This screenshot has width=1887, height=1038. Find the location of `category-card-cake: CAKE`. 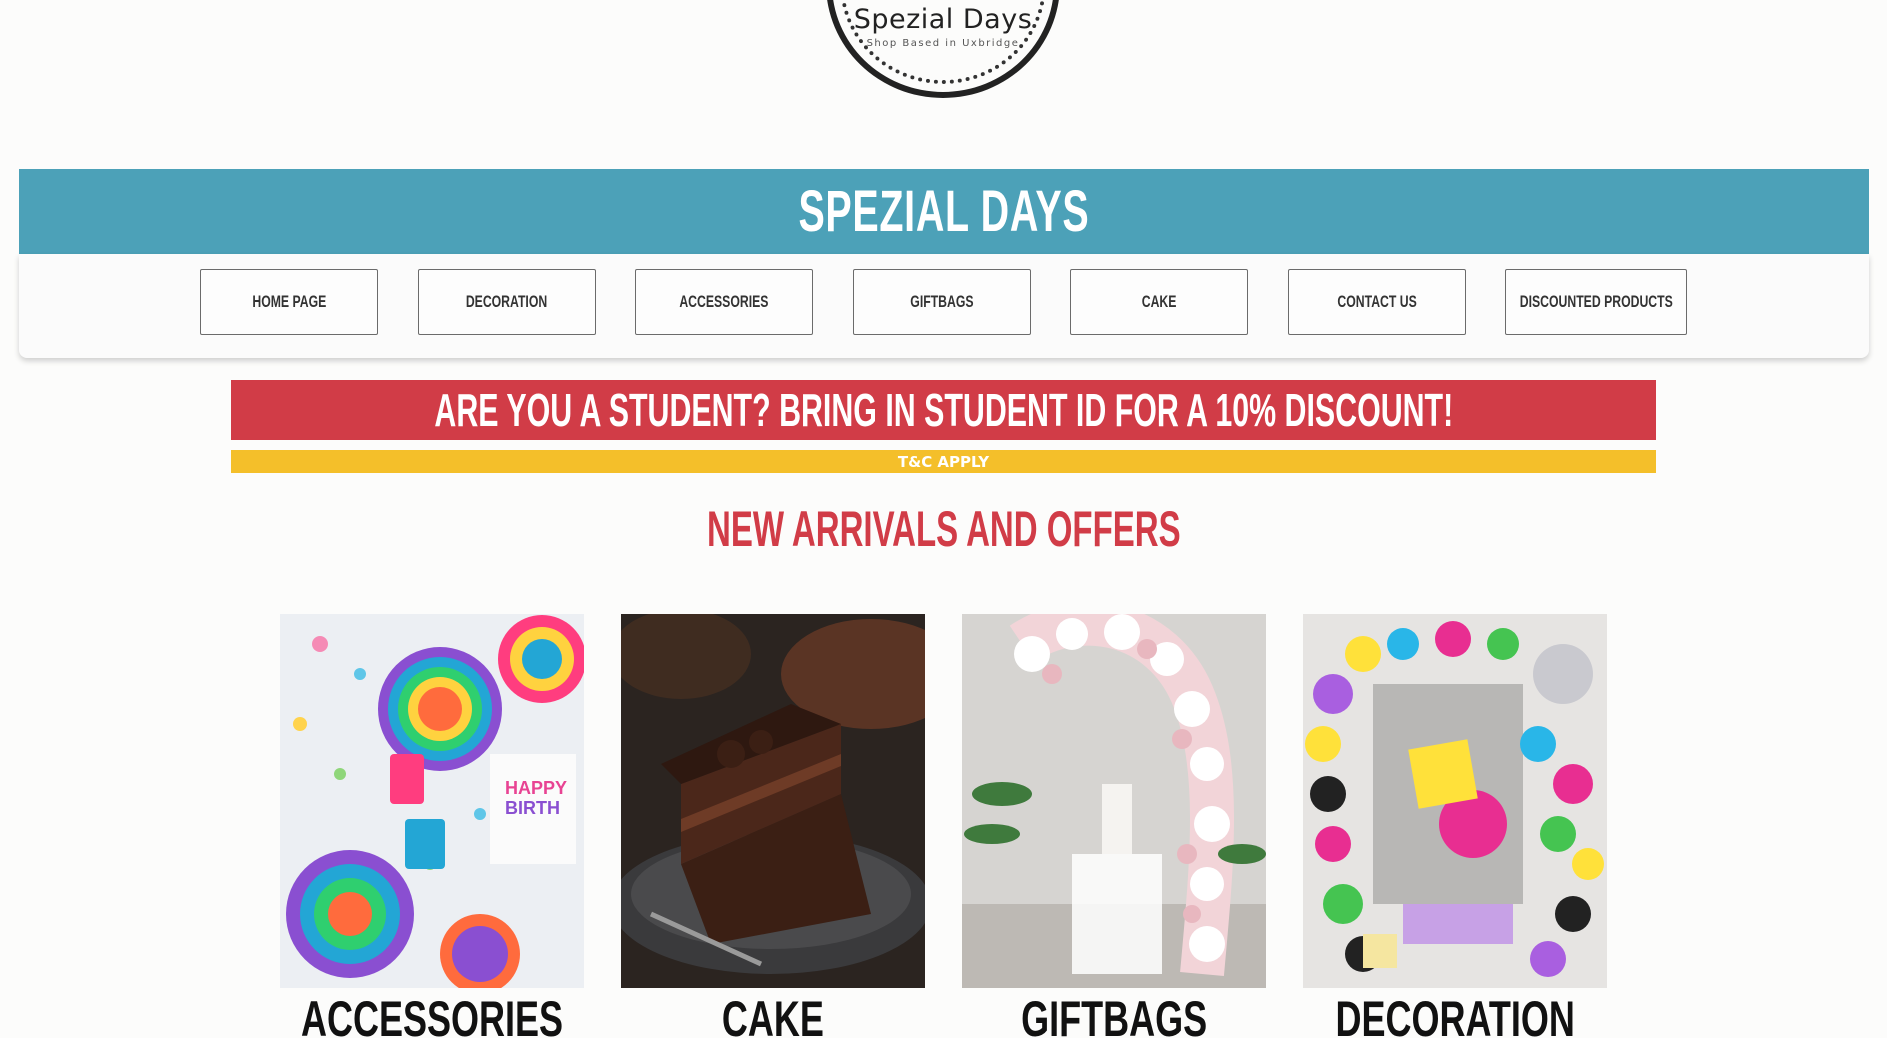

category-card-cake: CAKE is located at coordinates (773, 826).